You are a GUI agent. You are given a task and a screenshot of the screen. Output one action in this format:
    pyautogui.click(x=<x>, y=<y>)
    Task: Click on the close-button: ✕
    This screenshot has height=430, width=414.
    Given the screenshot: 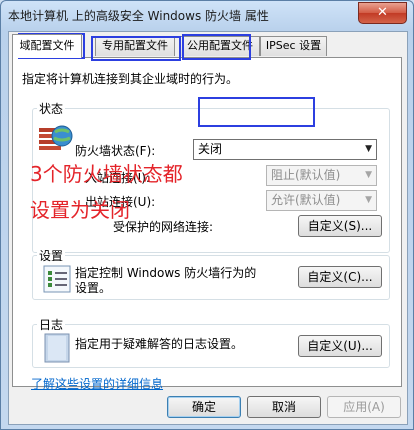 What is the action you would take?
    pyautogui.click(x=382, y=13)
    